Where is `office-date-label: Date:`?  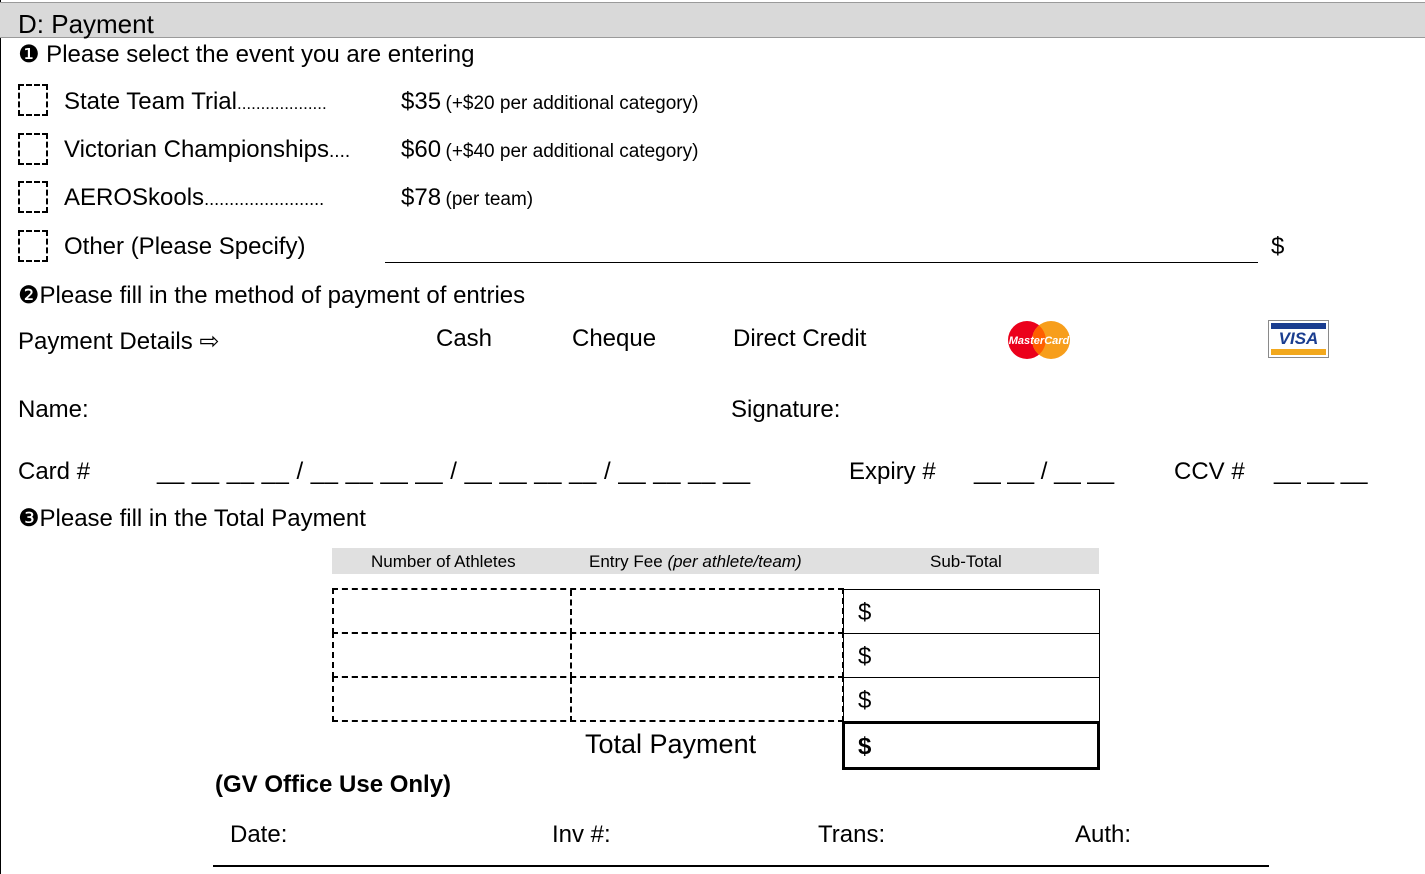
office-date-label: Date: is located at coordinates (259, 834).